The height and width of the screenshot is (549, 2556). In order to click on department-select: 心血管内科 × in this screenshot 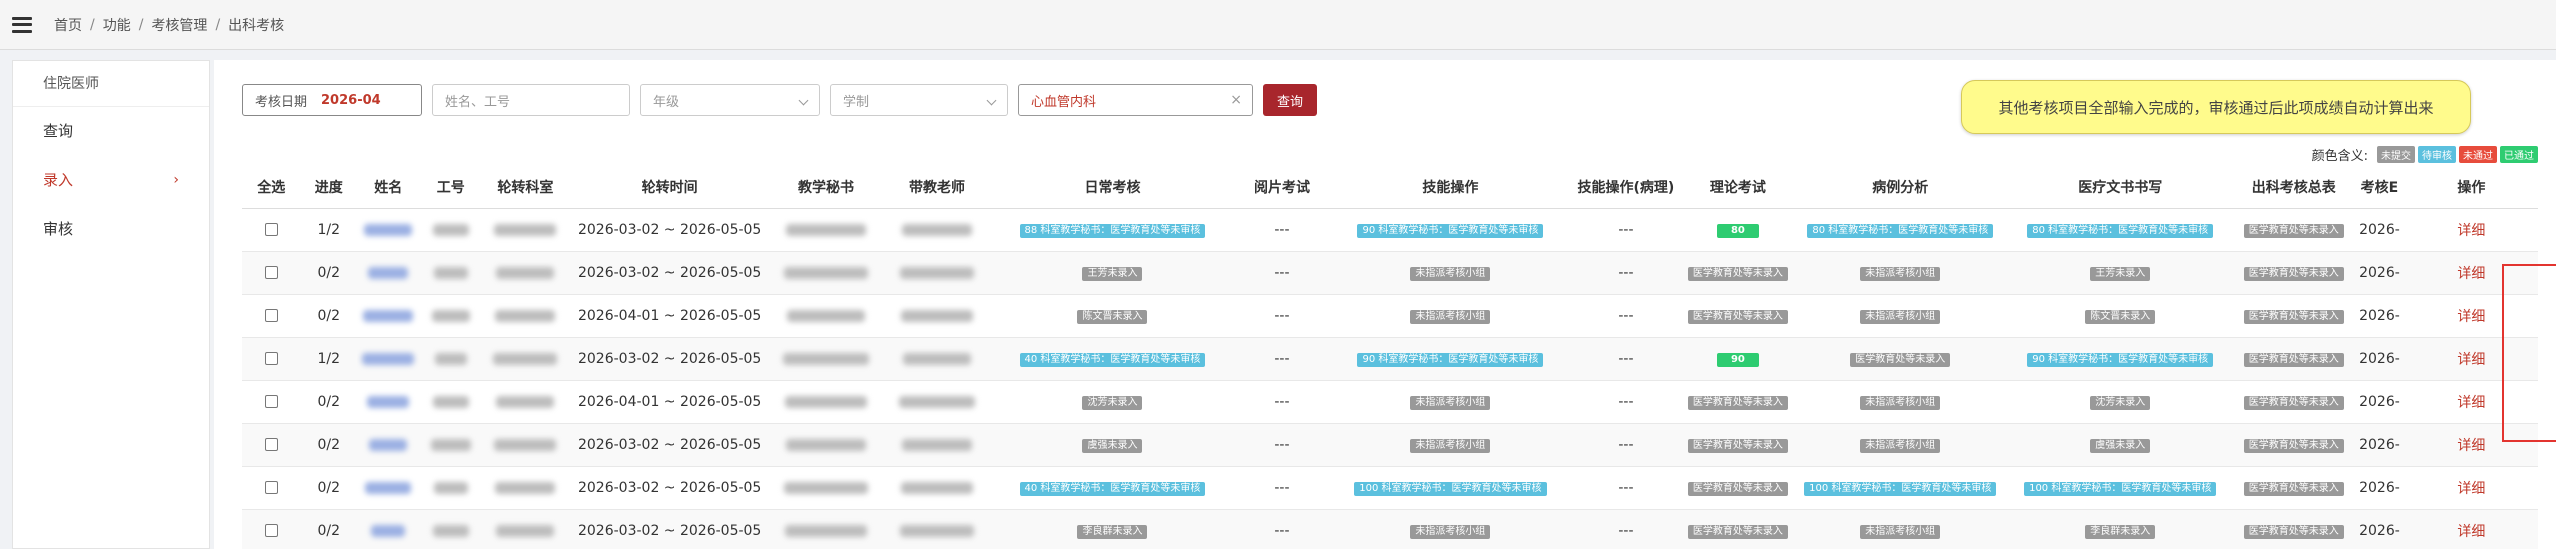, I will do `click(1135, 100)`.